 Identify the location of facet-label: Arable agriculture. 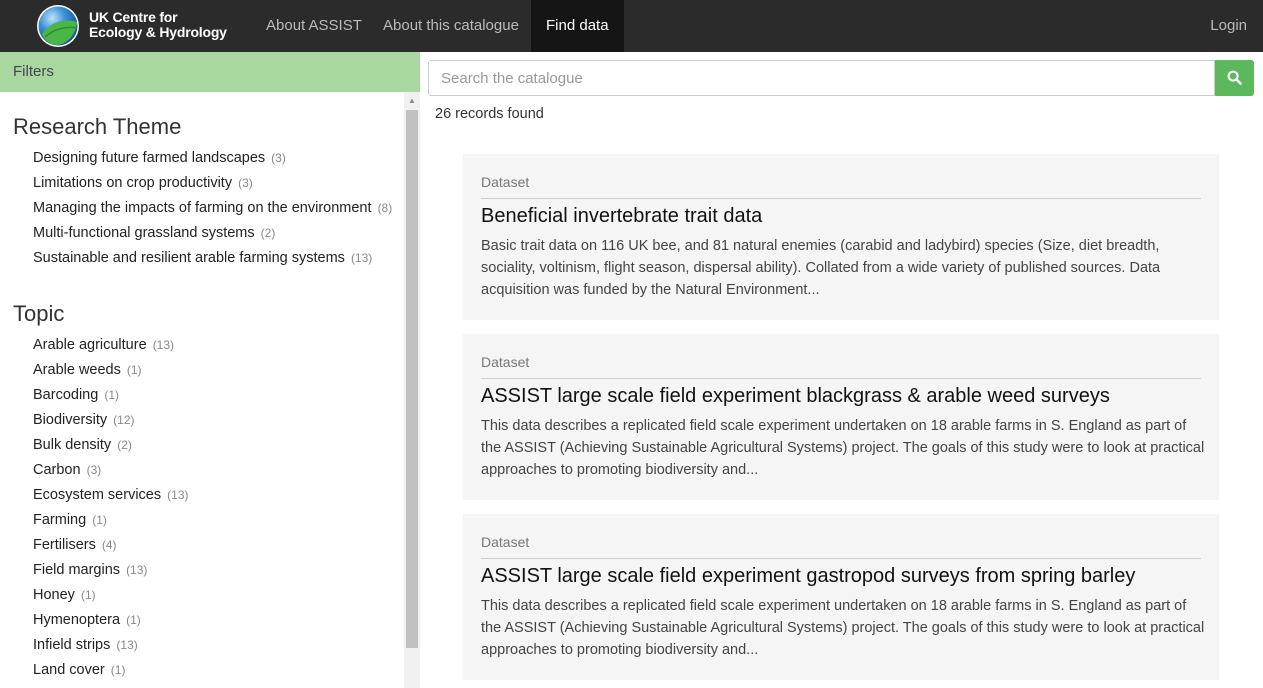
(90, 345).